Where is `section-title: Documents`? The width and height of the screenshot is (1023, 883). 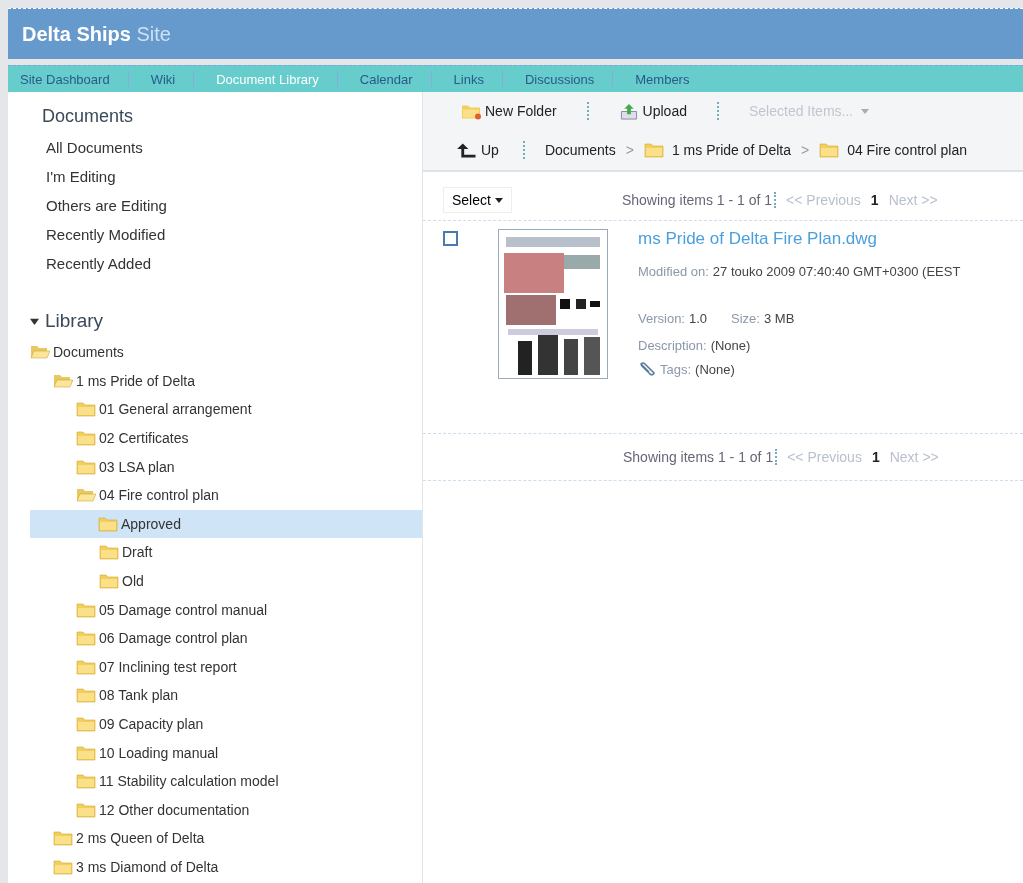 section-title: Documents is located at coordinates (88, 116).